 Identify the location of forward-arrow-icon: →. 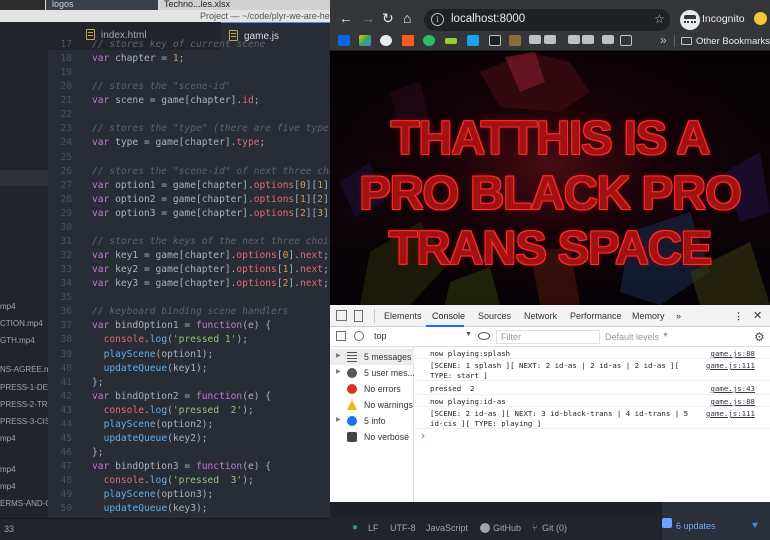
(368, 18).